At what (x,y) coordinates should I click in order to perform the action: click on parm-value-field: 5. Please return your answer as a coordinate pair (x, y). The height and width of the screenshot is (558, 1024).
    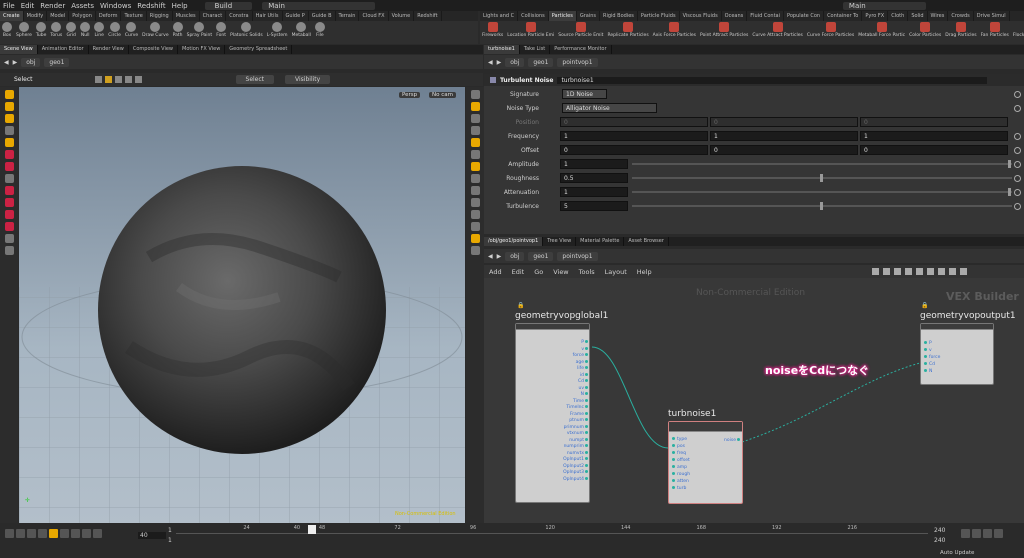
    Looking at the image, I should click on (594, 206).